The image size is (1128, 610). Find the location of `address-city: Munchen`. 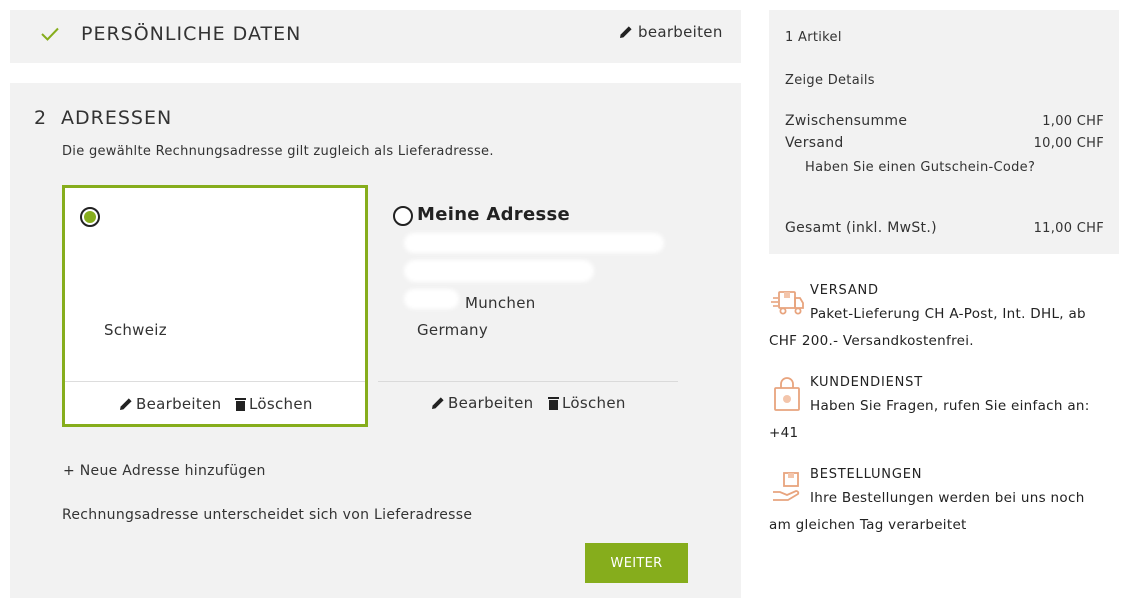

address-city: Munchen is located at coordinates (500, 303).